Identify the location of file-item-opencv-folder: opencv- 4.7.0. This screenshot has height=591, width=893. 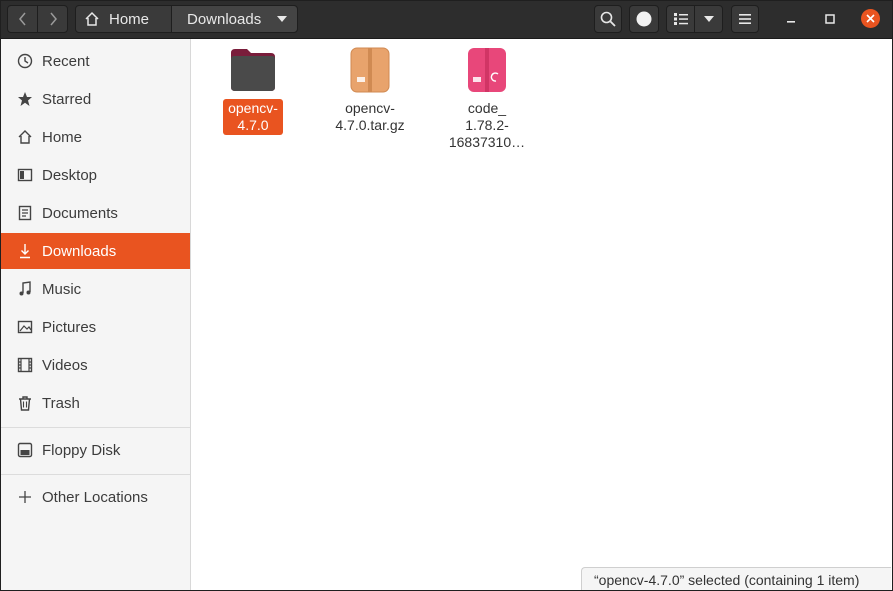
(253, 91).